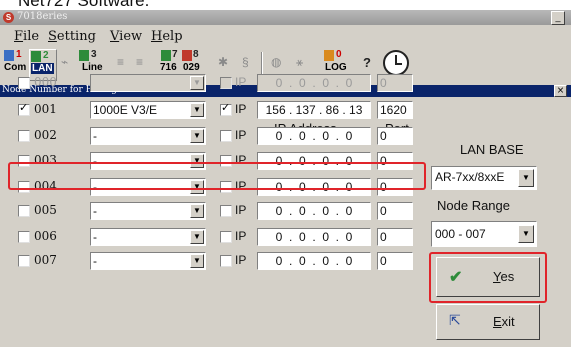  Describe the element at coordinates (84, 55) in the screenshot. I see `line-icon` at that location.